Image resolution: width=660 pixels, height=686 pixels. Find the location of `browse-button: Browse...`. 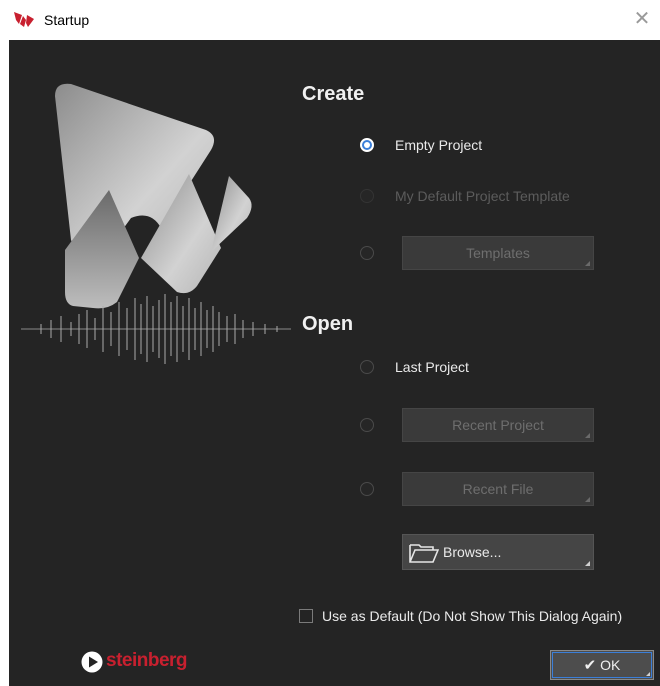

browse-button: Browse... is located at coordinates (498, 552).